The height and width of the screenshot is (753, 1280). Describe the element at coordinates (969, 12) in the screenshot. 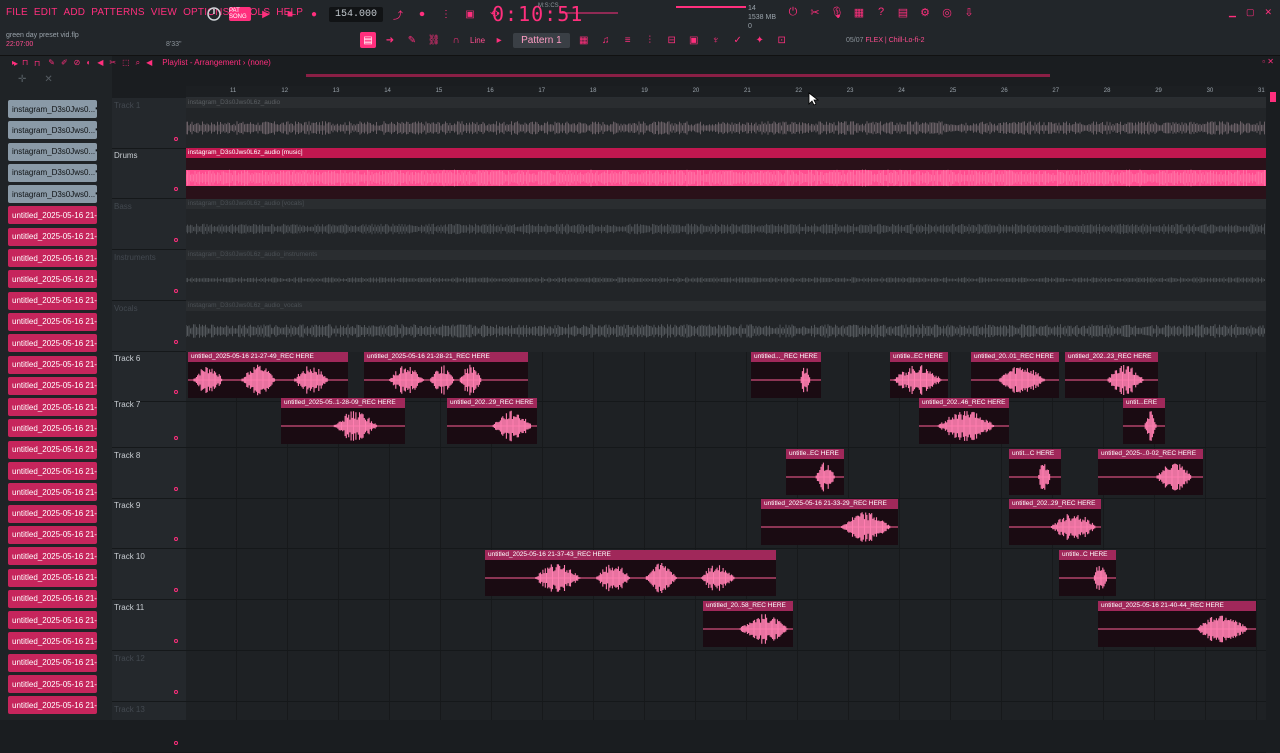

I see `download-icon: ⇩` at that location.